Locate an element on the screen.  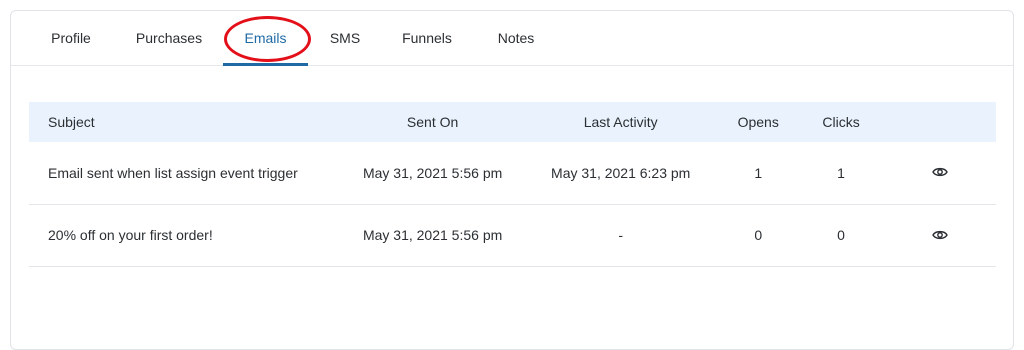
email-subject: 20% off on your first order! is located at coordinates (130, 235).